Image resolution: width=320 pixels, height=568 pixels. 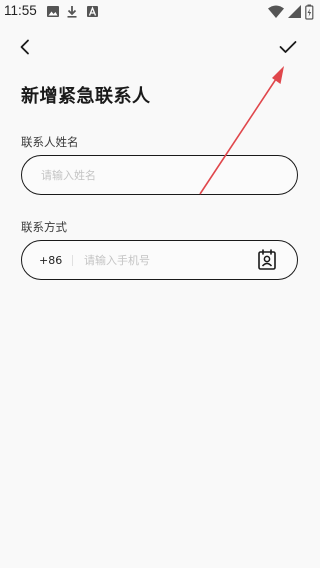 I want to click on divider, so click(x=72, y=260).